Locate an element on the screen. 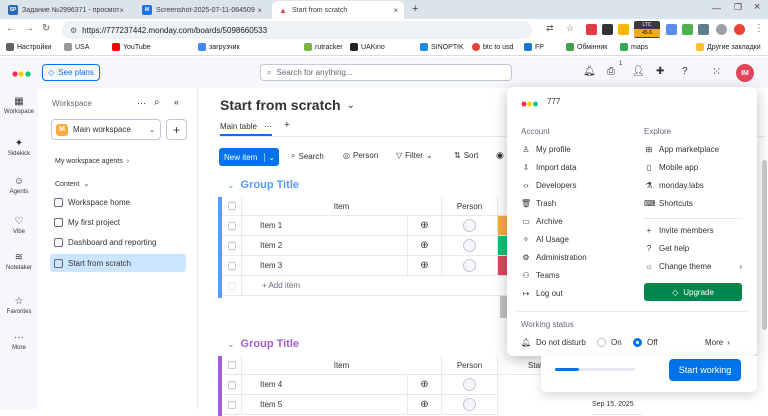 This screenshot has width=768, height=416. dnd-on-radio: On is located at coordinates (609, 342).